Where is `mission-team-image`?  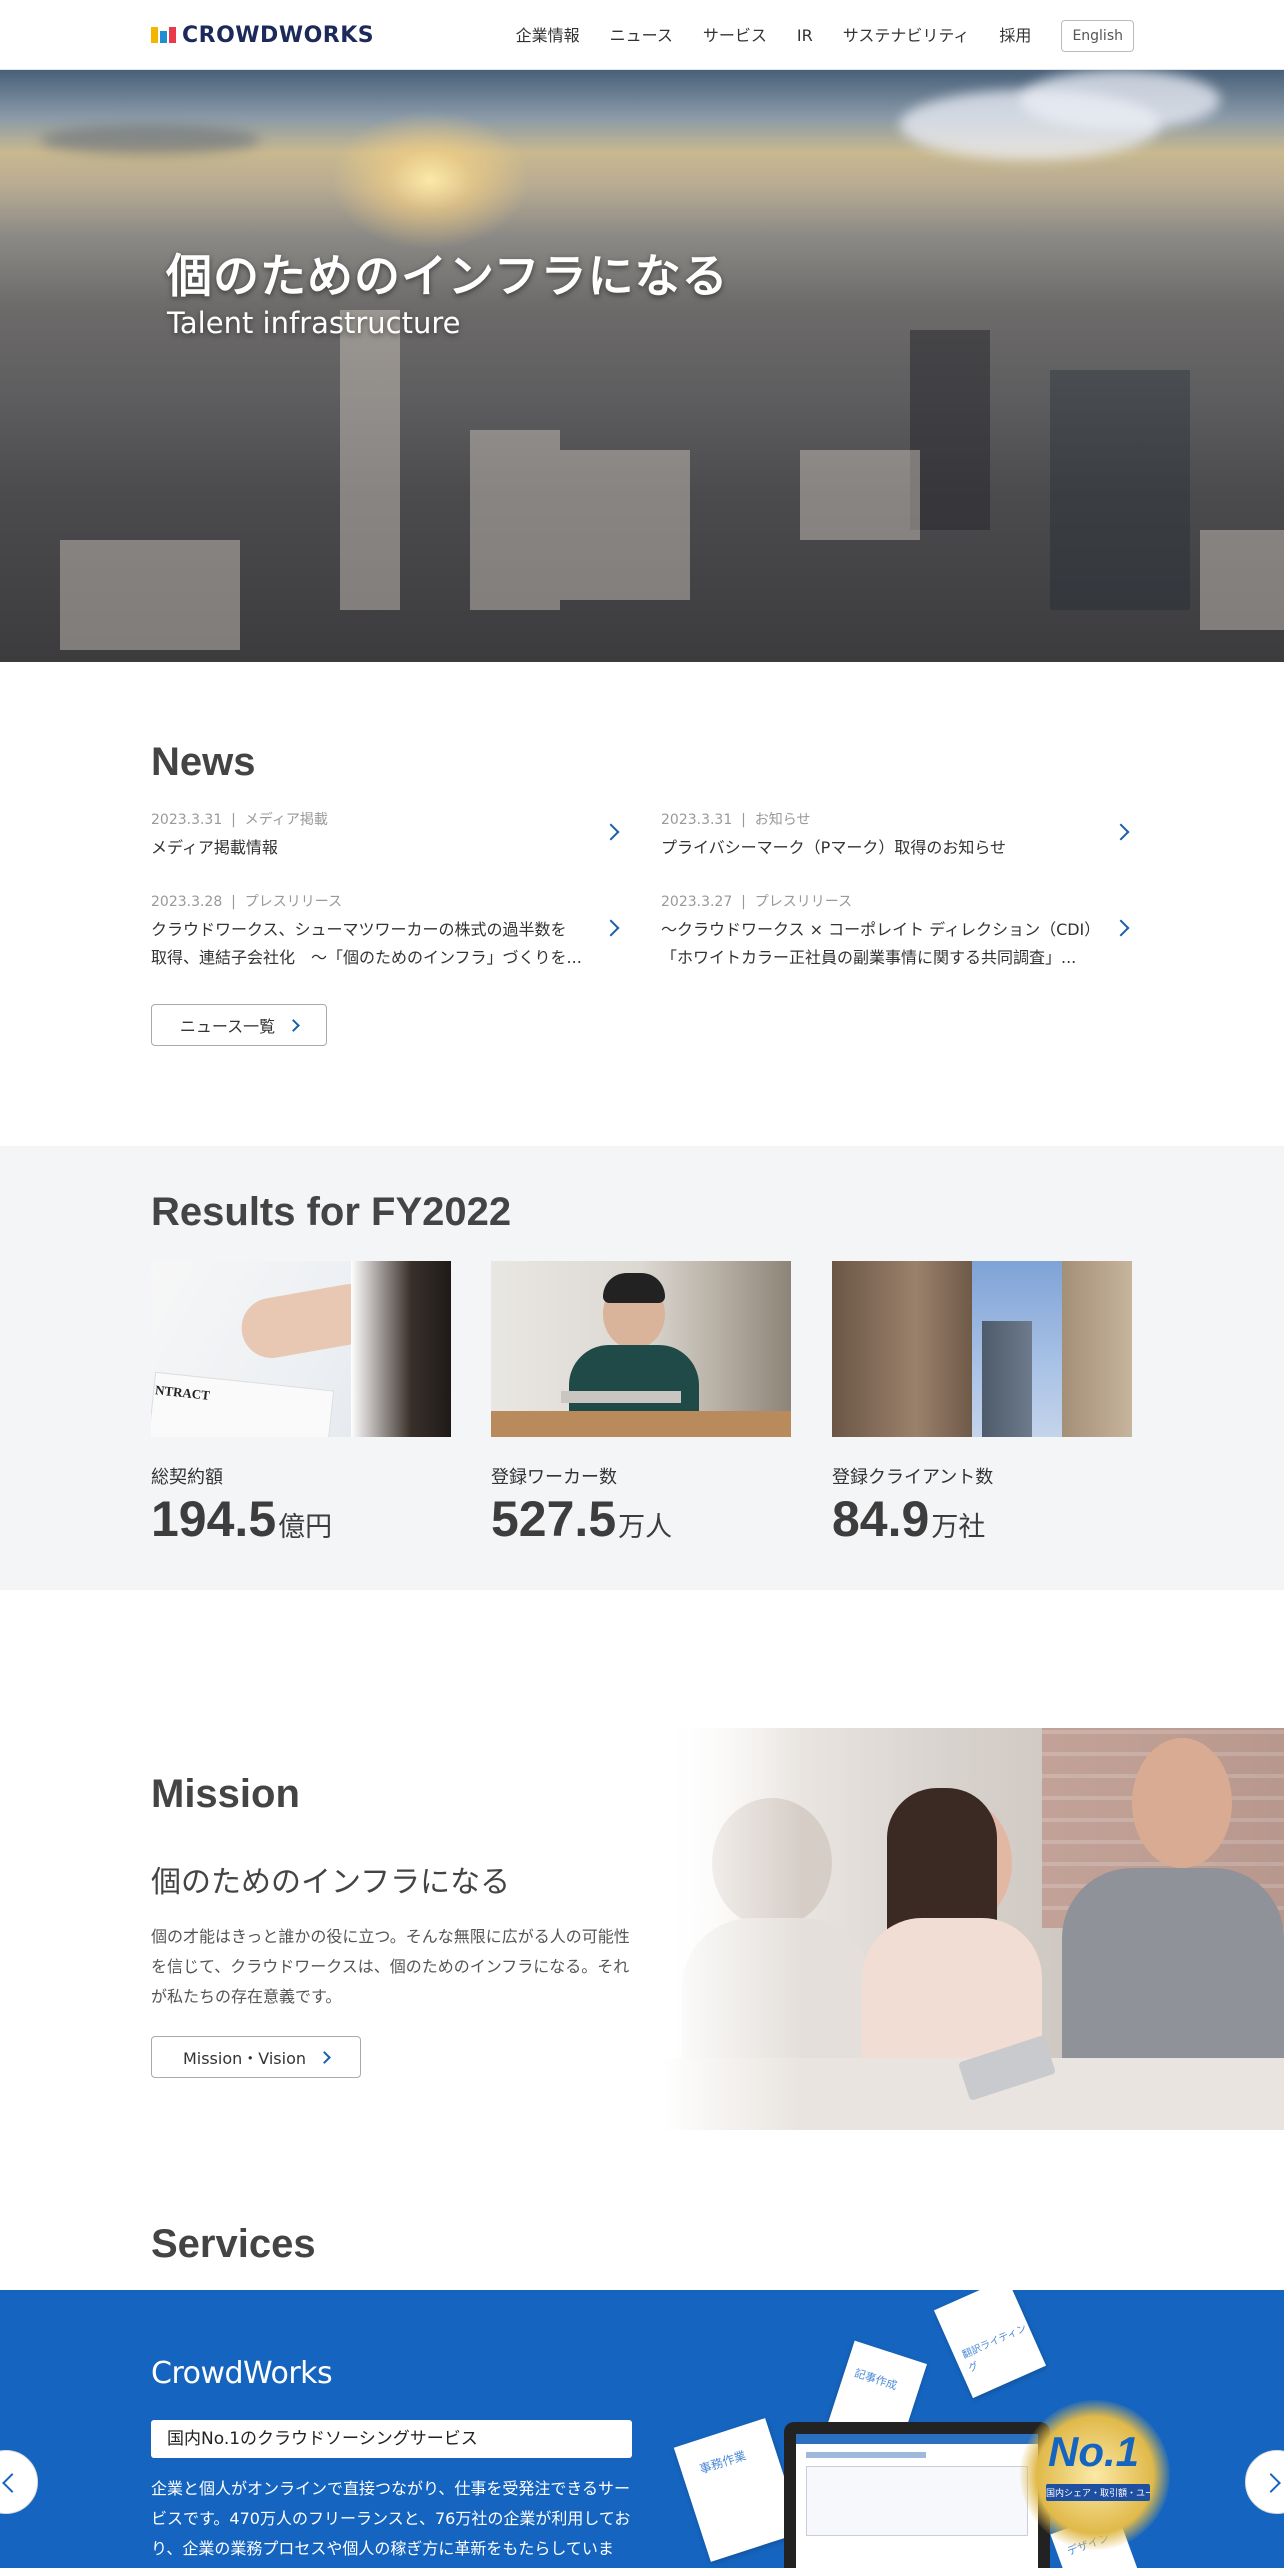
mission-team-image is located at coordinates (973, 1929).